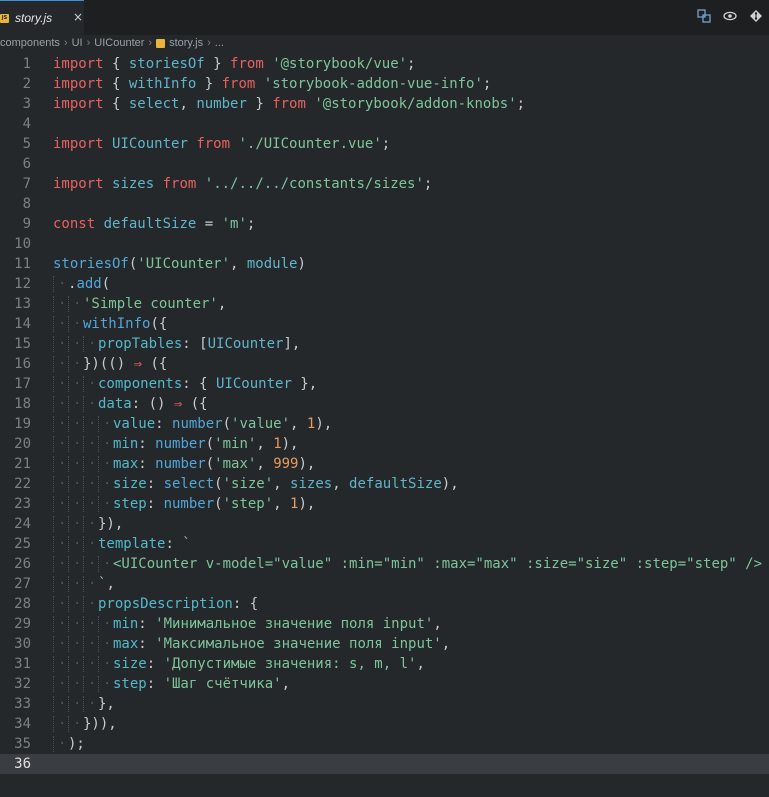 This screenshot has height=797, width=769. Describe the element at coordinates (91, 264) in the screenshot. I see `code-token: storiesOf` at that location.